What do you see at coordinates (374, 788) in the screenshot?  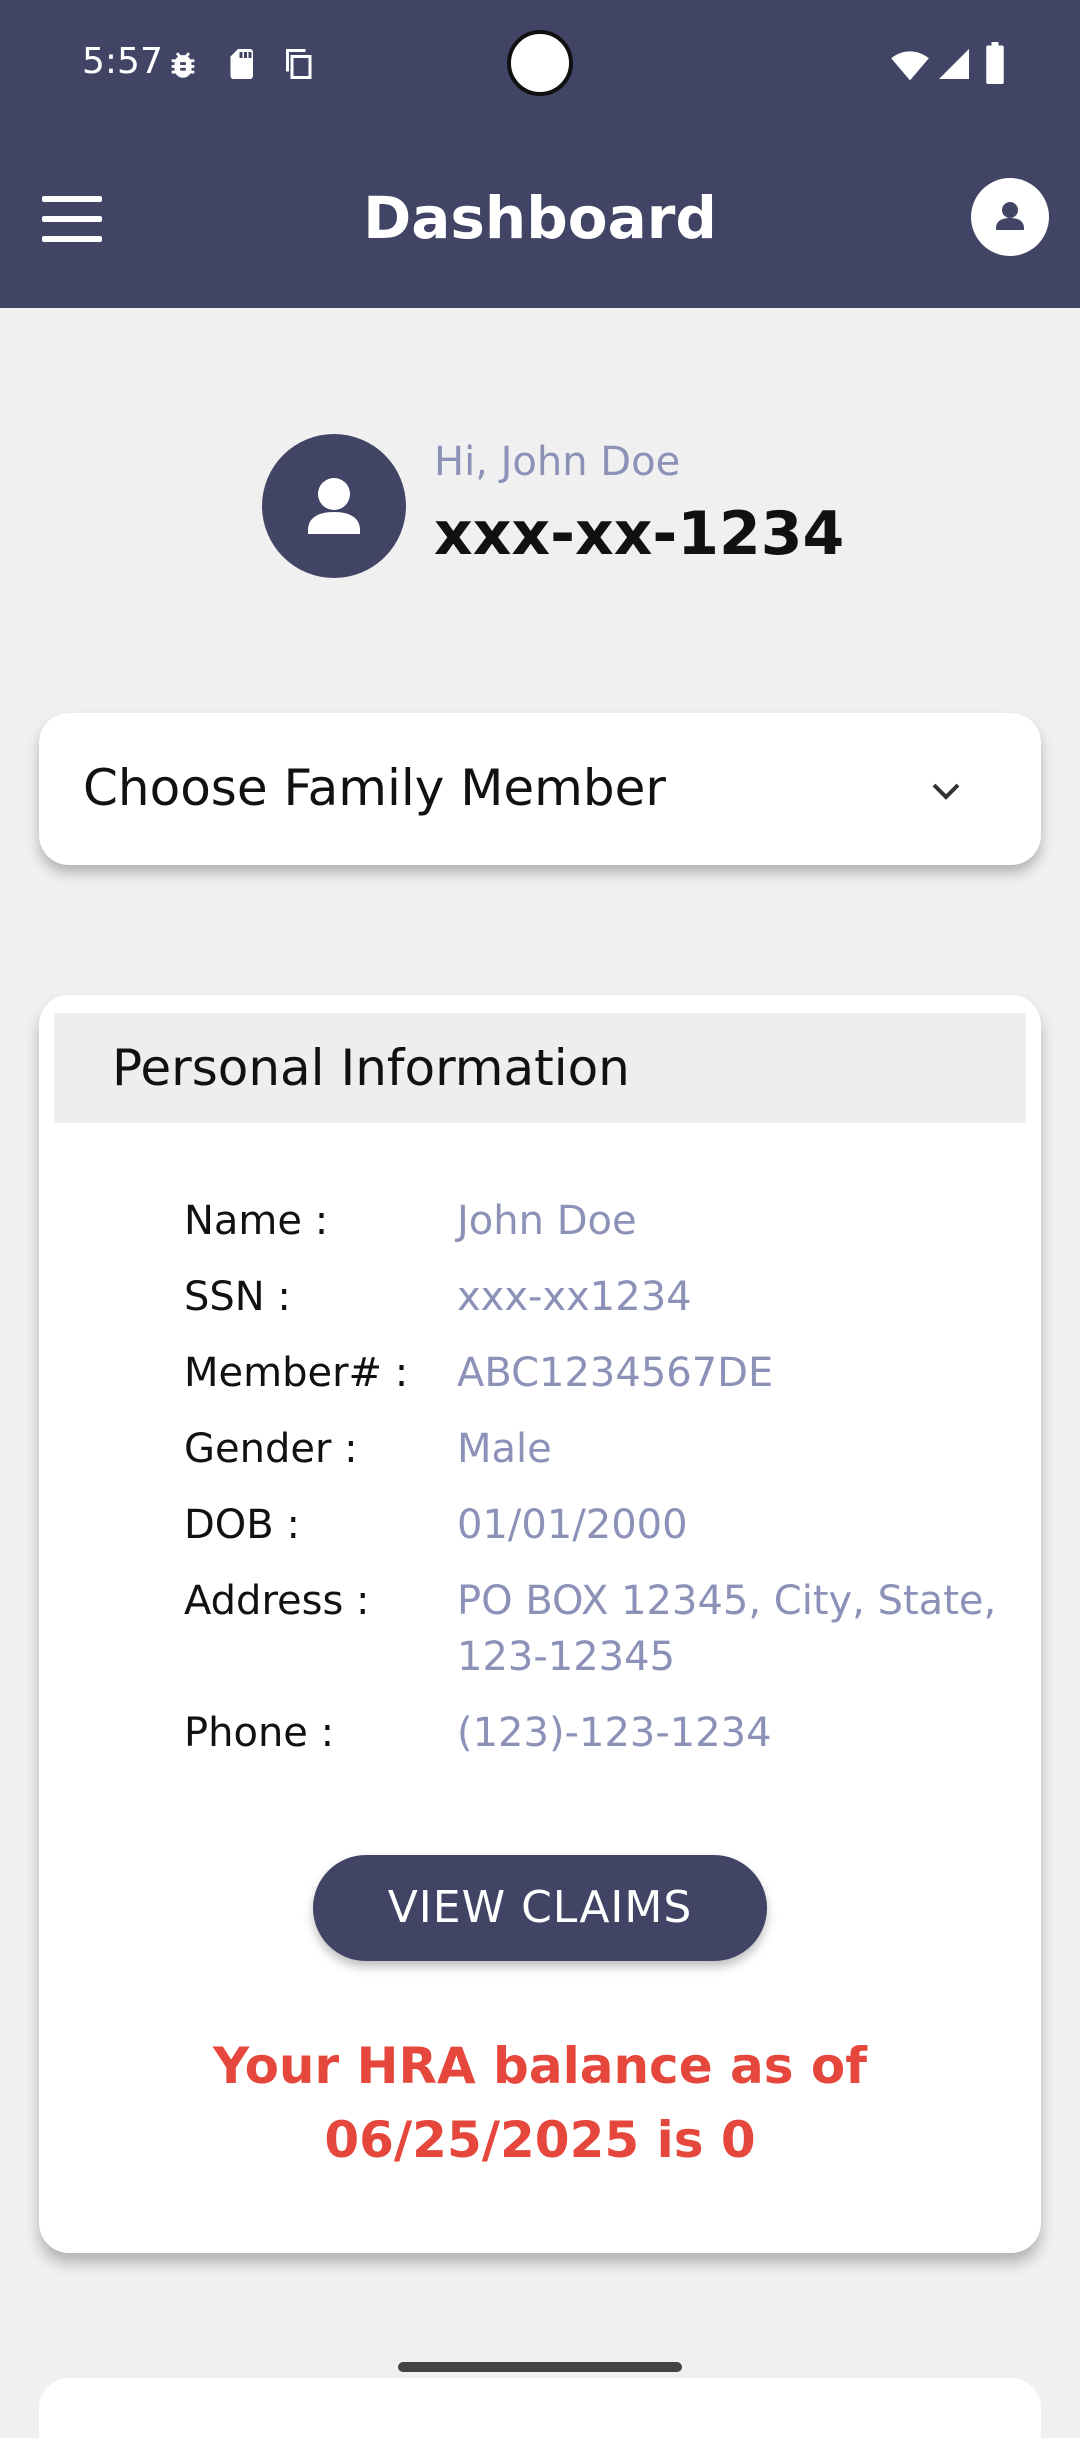 I see `family-member-dropdown-label: Choose Family Member` at bounding box center [374, 788].